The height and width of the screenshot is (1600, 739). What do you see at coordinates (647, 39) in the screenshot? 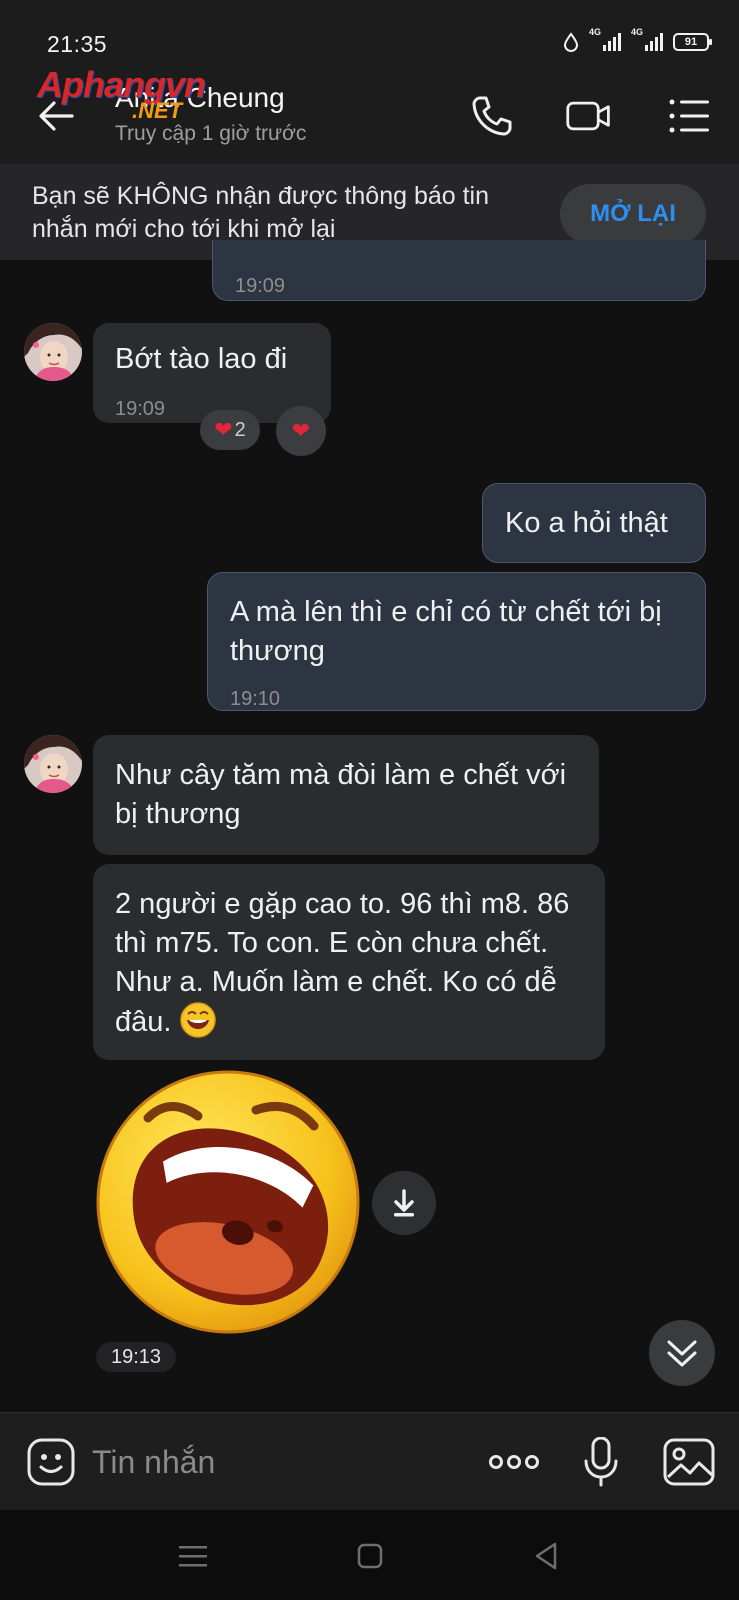
I see `signal-icon-2: 4G` at bounding box center [647, 39].